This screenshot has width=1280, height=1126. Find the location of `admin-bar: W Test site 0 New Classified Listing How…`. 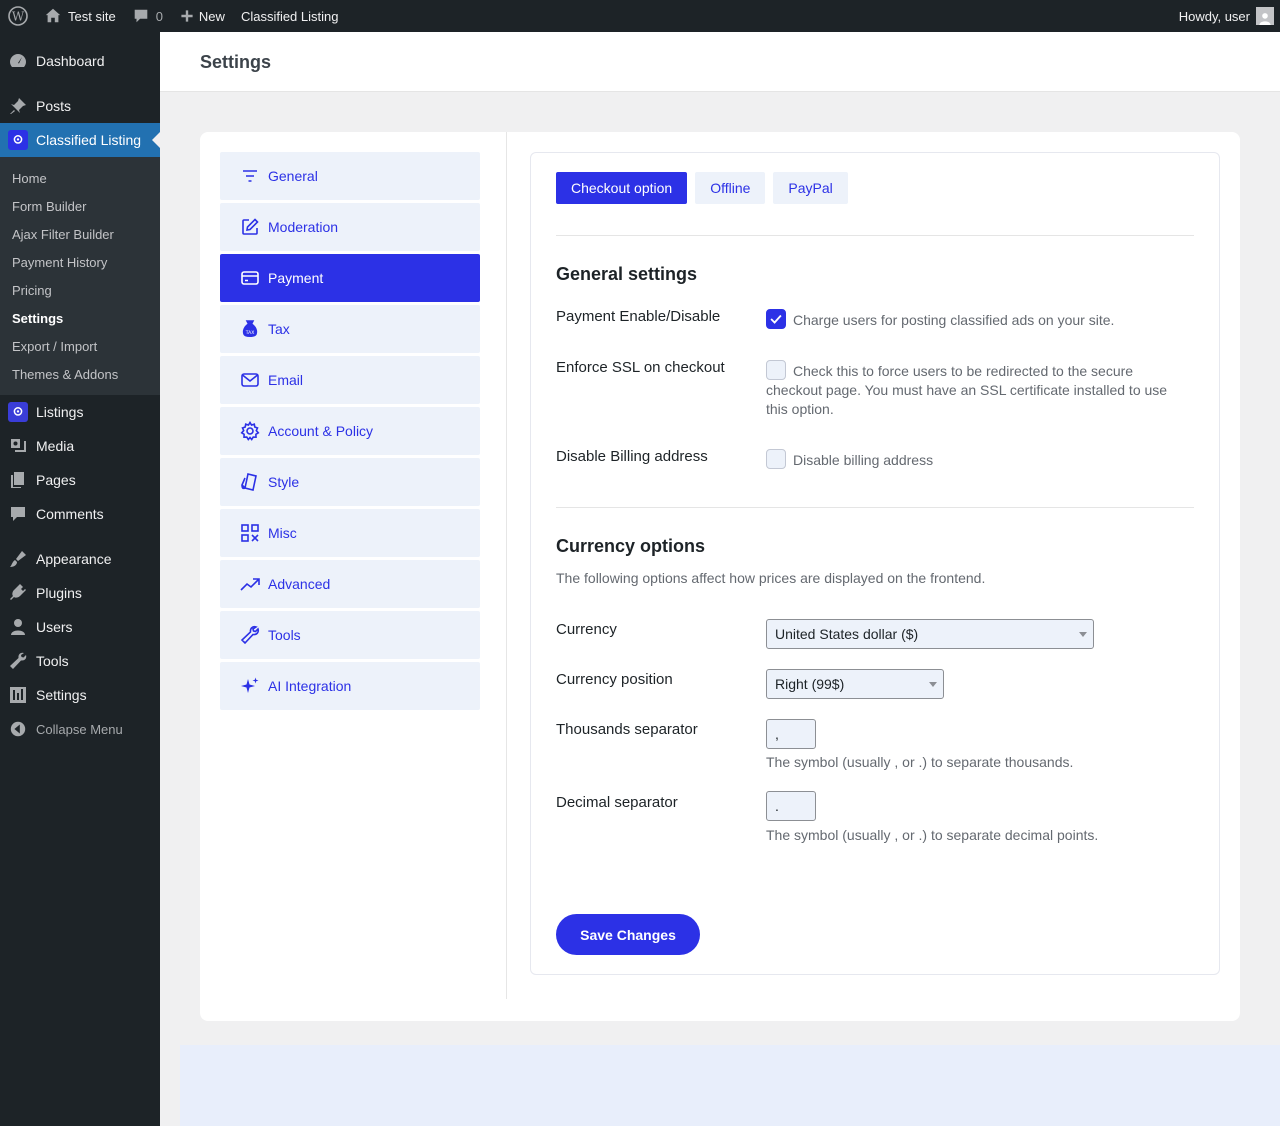

admin-bar: W Test site 0 New Classified Listing How… is located at coordinates (640, 16).